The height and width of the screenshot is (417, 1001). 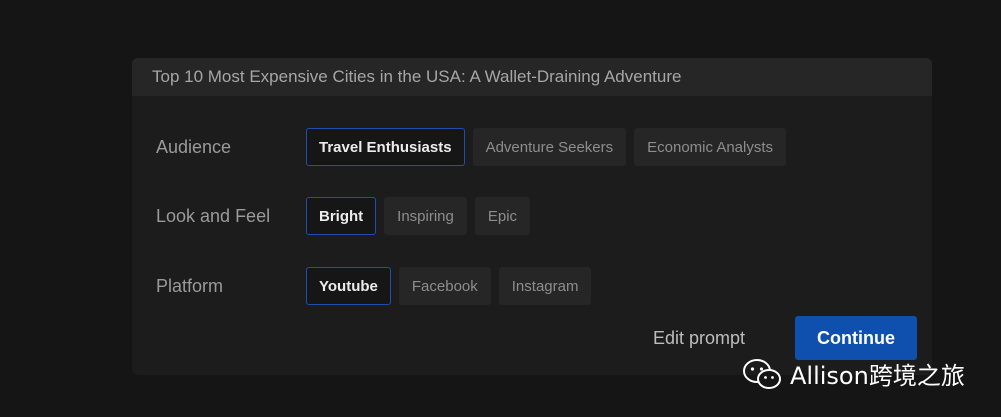 I want to click on panel-actions: Edit prompt Continue, so click(x=785, y=338).